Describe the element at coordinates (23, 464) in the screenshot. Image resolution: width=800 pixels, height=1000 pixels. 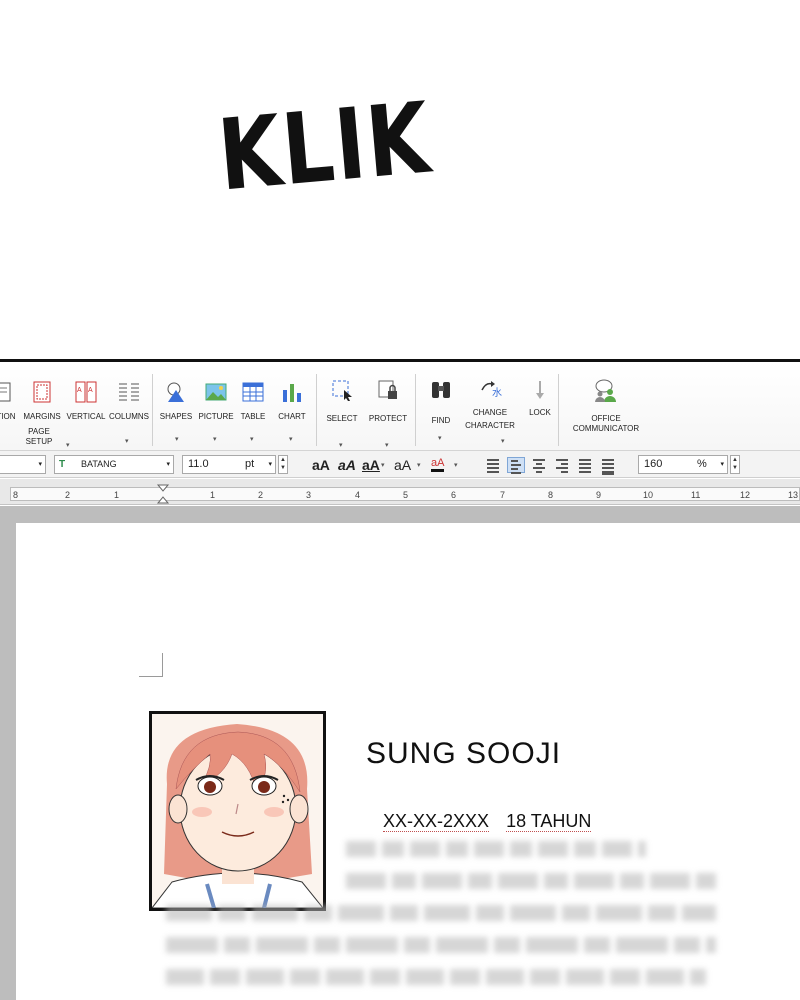
I see `style-select: ▾` at that location.